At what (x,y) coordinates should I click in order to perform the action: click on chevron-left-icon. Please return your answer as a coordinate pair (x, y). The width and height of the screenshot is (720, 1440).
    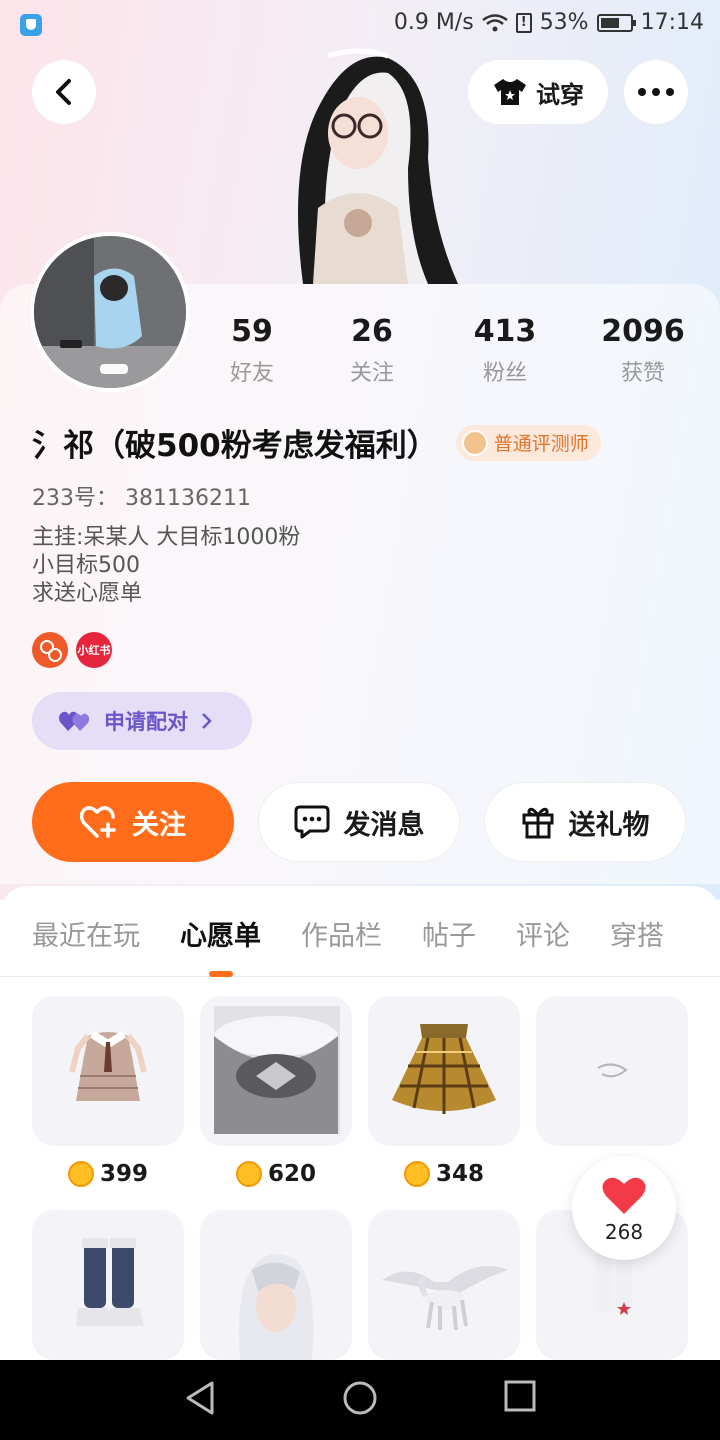
    Looking at the image, I should click on (63, 92).